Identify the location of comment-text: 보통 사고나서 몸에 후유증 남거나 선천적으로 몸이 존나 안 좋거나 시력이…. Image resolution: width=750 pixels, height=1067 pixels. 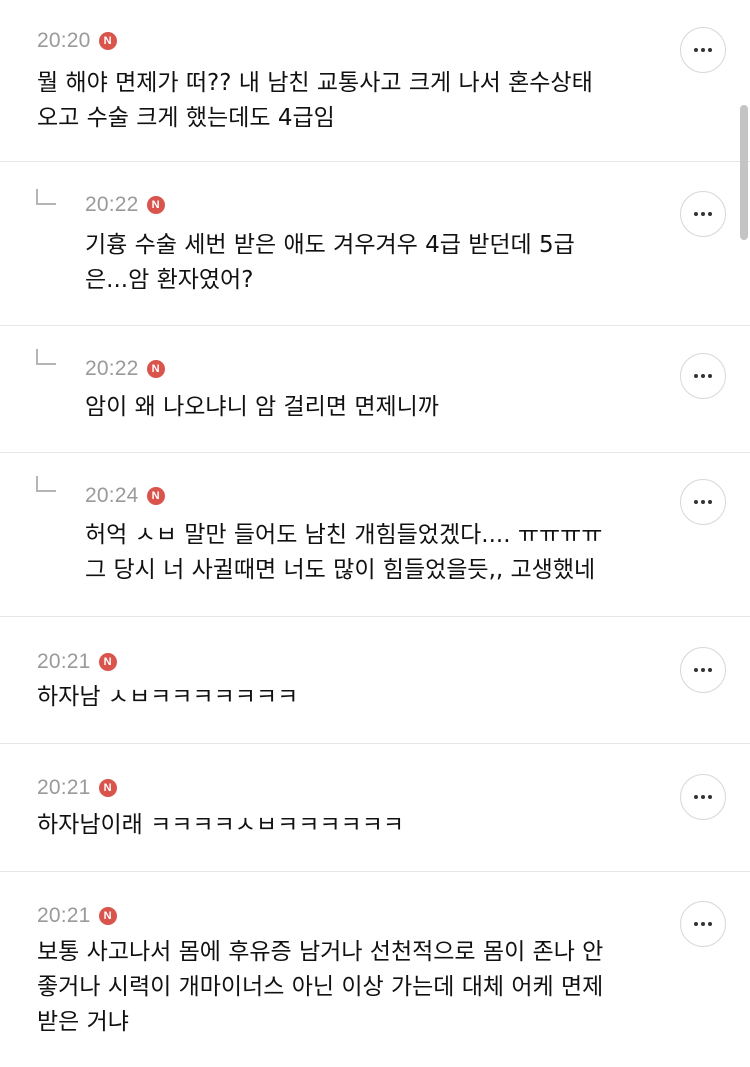
(320, 987).